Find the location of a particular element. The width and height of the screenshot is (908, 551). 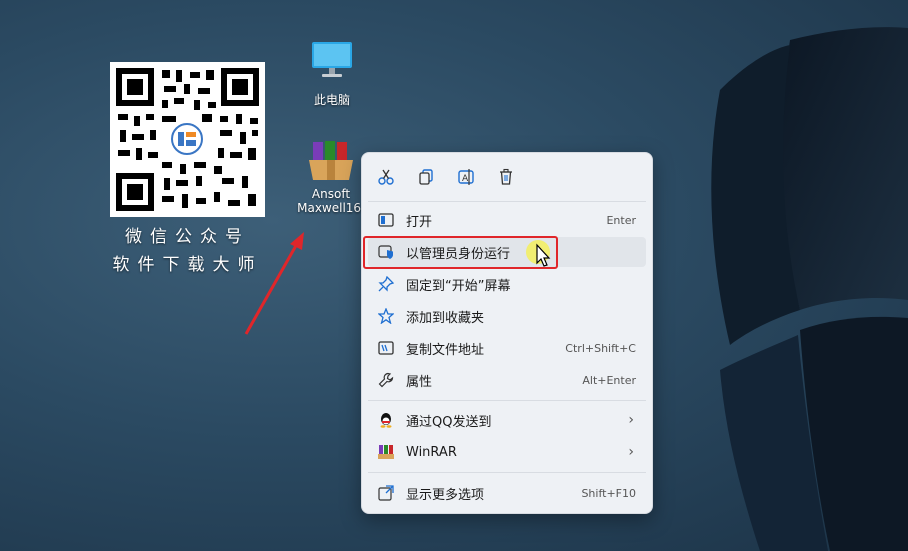

menu-item-label: 打开 is located at coordinates (419, 222).